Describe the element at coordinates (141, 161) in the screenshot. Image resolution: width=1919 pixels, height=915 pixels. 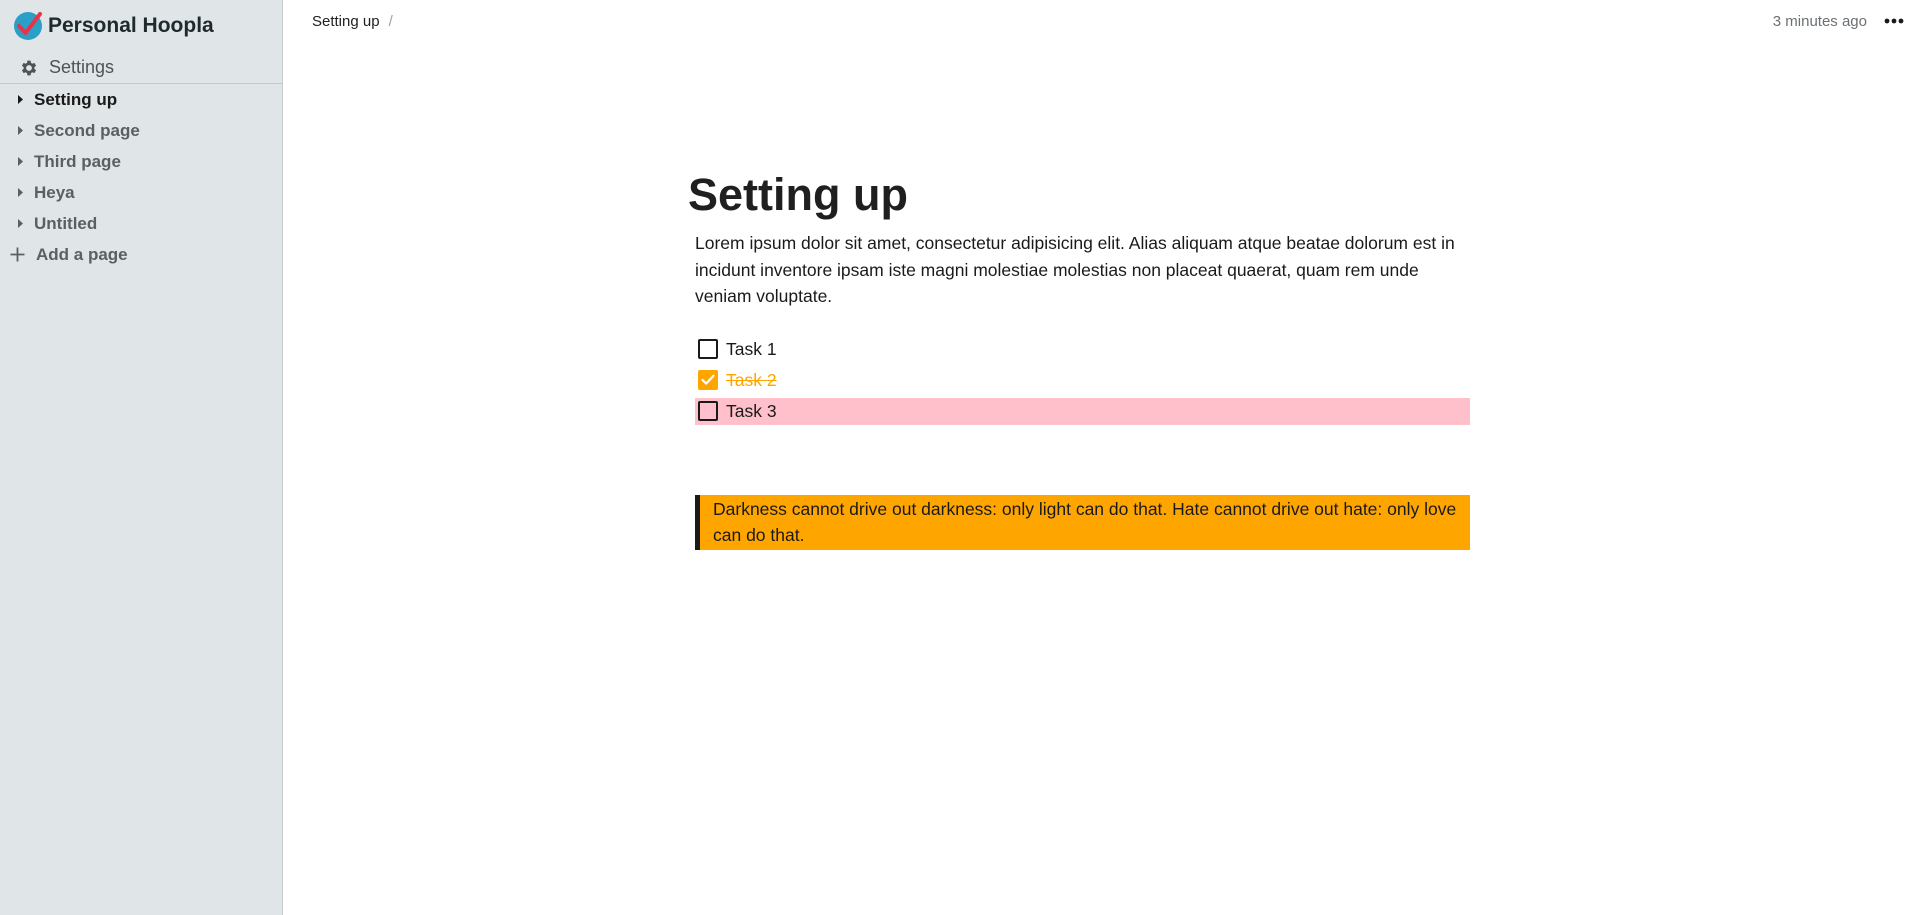
I see `sidebar-item-third-page: Third page` at that location.